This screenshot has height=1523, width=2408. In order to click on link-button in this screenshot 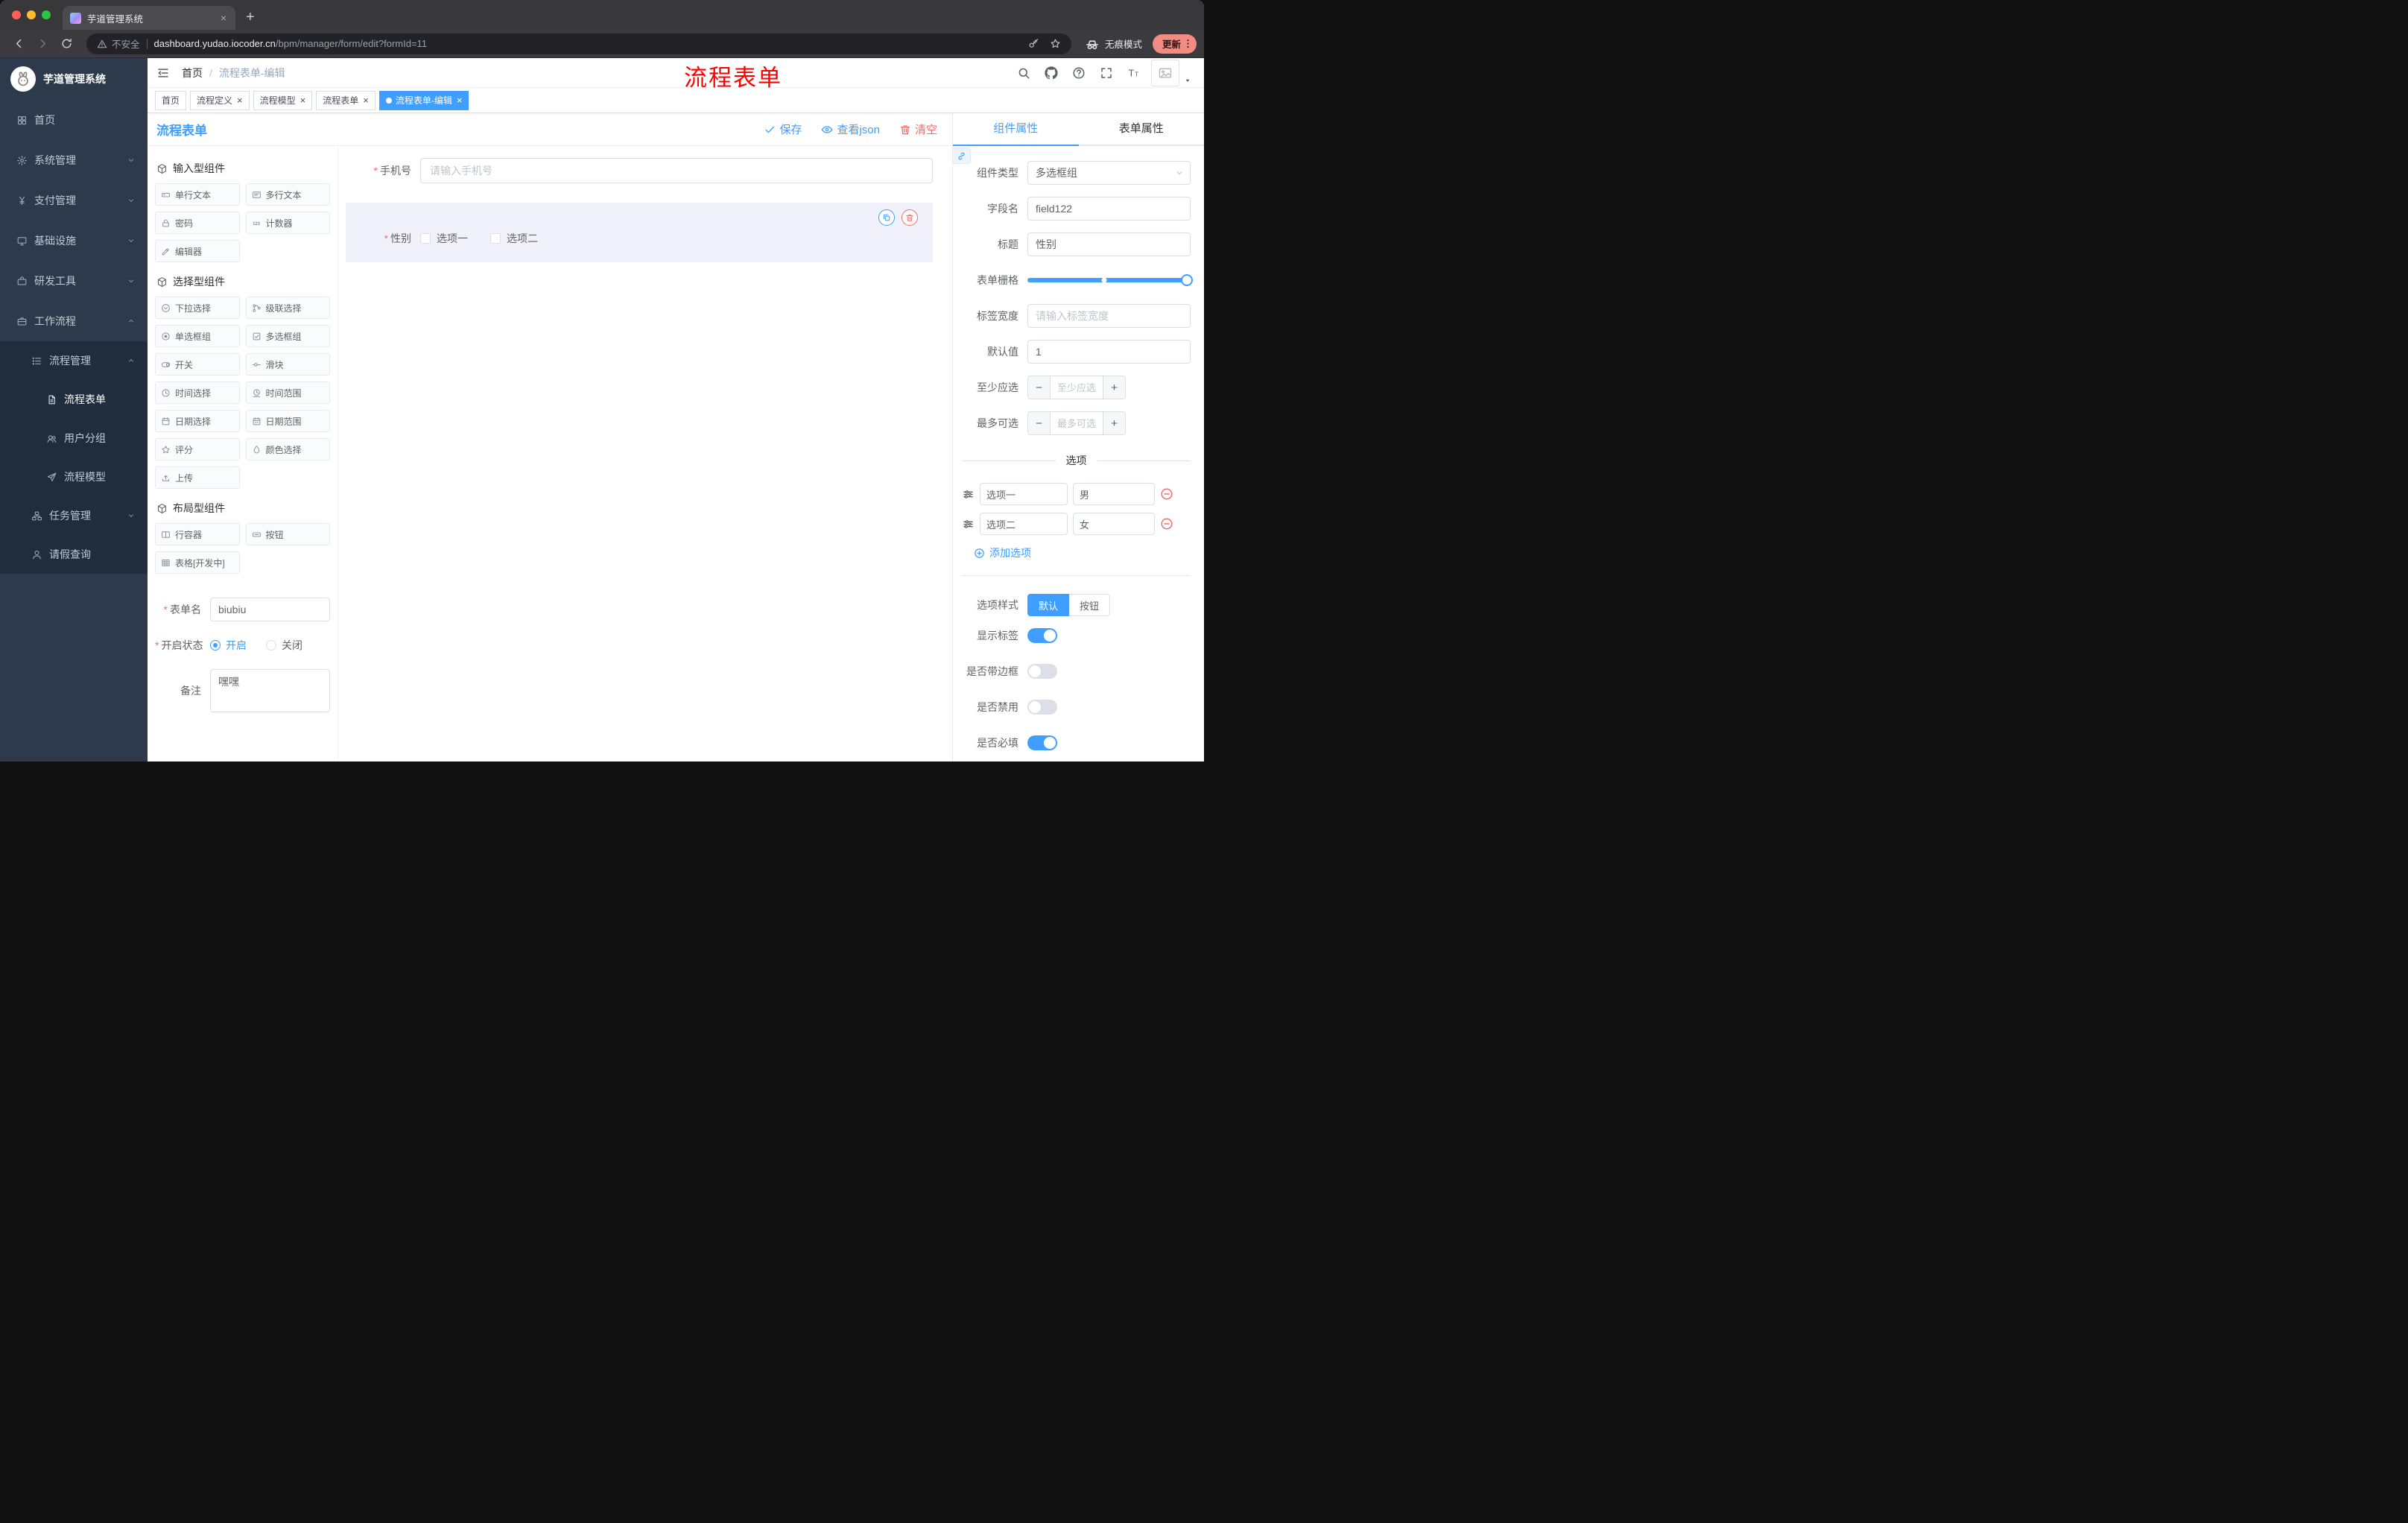, I will do `click(962, 156)`.